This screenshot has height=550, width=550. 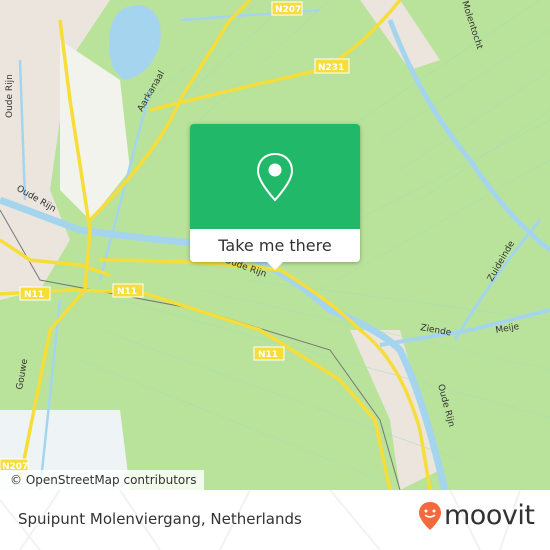 What do you see at coordinates (501, 261) in the screenshot?
I see `label-zuideinde: Zuideinde` at bounding box center [501, 261].